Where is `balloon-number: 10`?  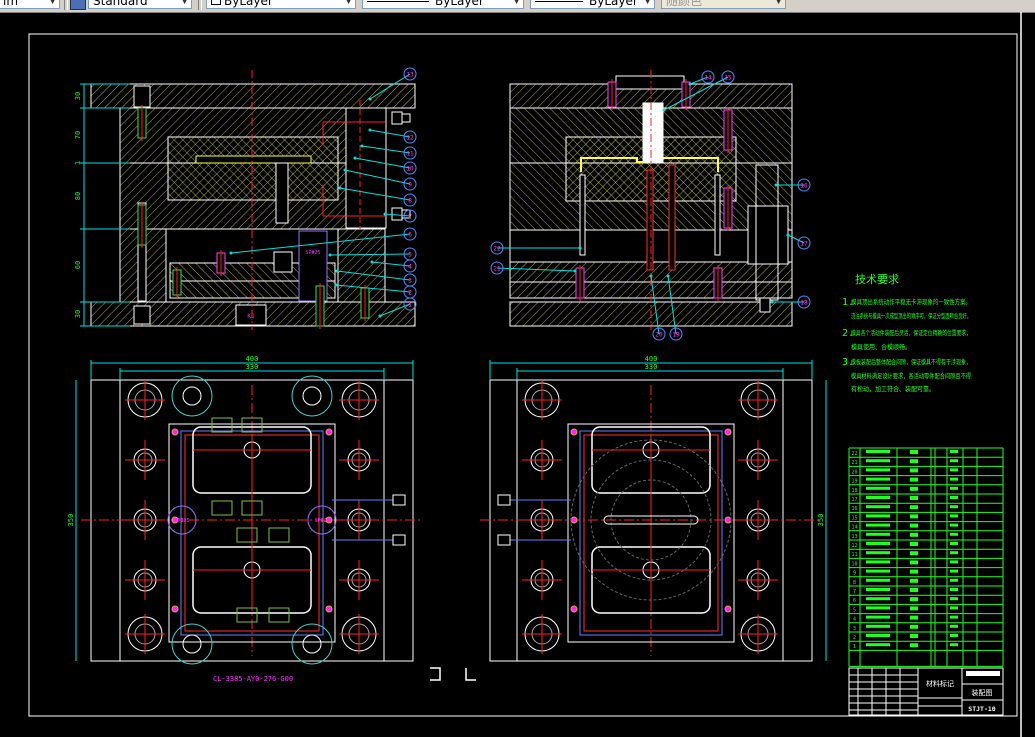
balloon-number: 10 is located at coordinates (410, 169).